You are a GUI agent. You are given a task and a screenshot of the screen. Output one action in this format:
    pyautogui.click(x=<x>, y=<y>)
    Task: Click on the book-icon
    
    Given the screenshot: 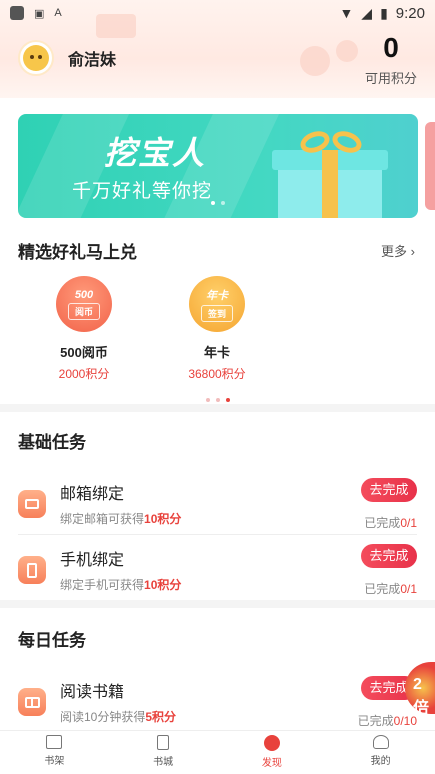 What is the action you would take?
    pyautogui.click(x=32, y=702)
    